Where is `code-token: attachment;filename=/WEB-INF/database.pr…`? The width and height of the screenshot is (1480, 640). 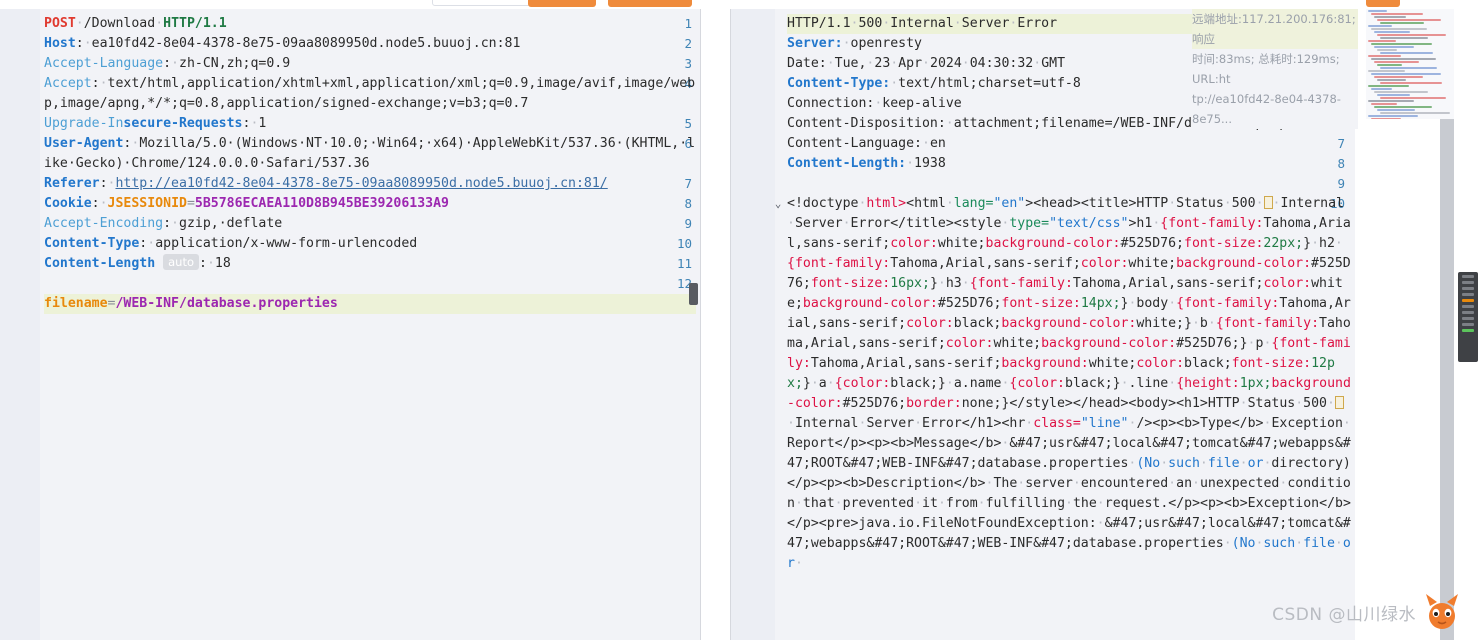 code-token: attachment;filename=/WEB-INF/database.pr… is located at coordinates (1144, 123).